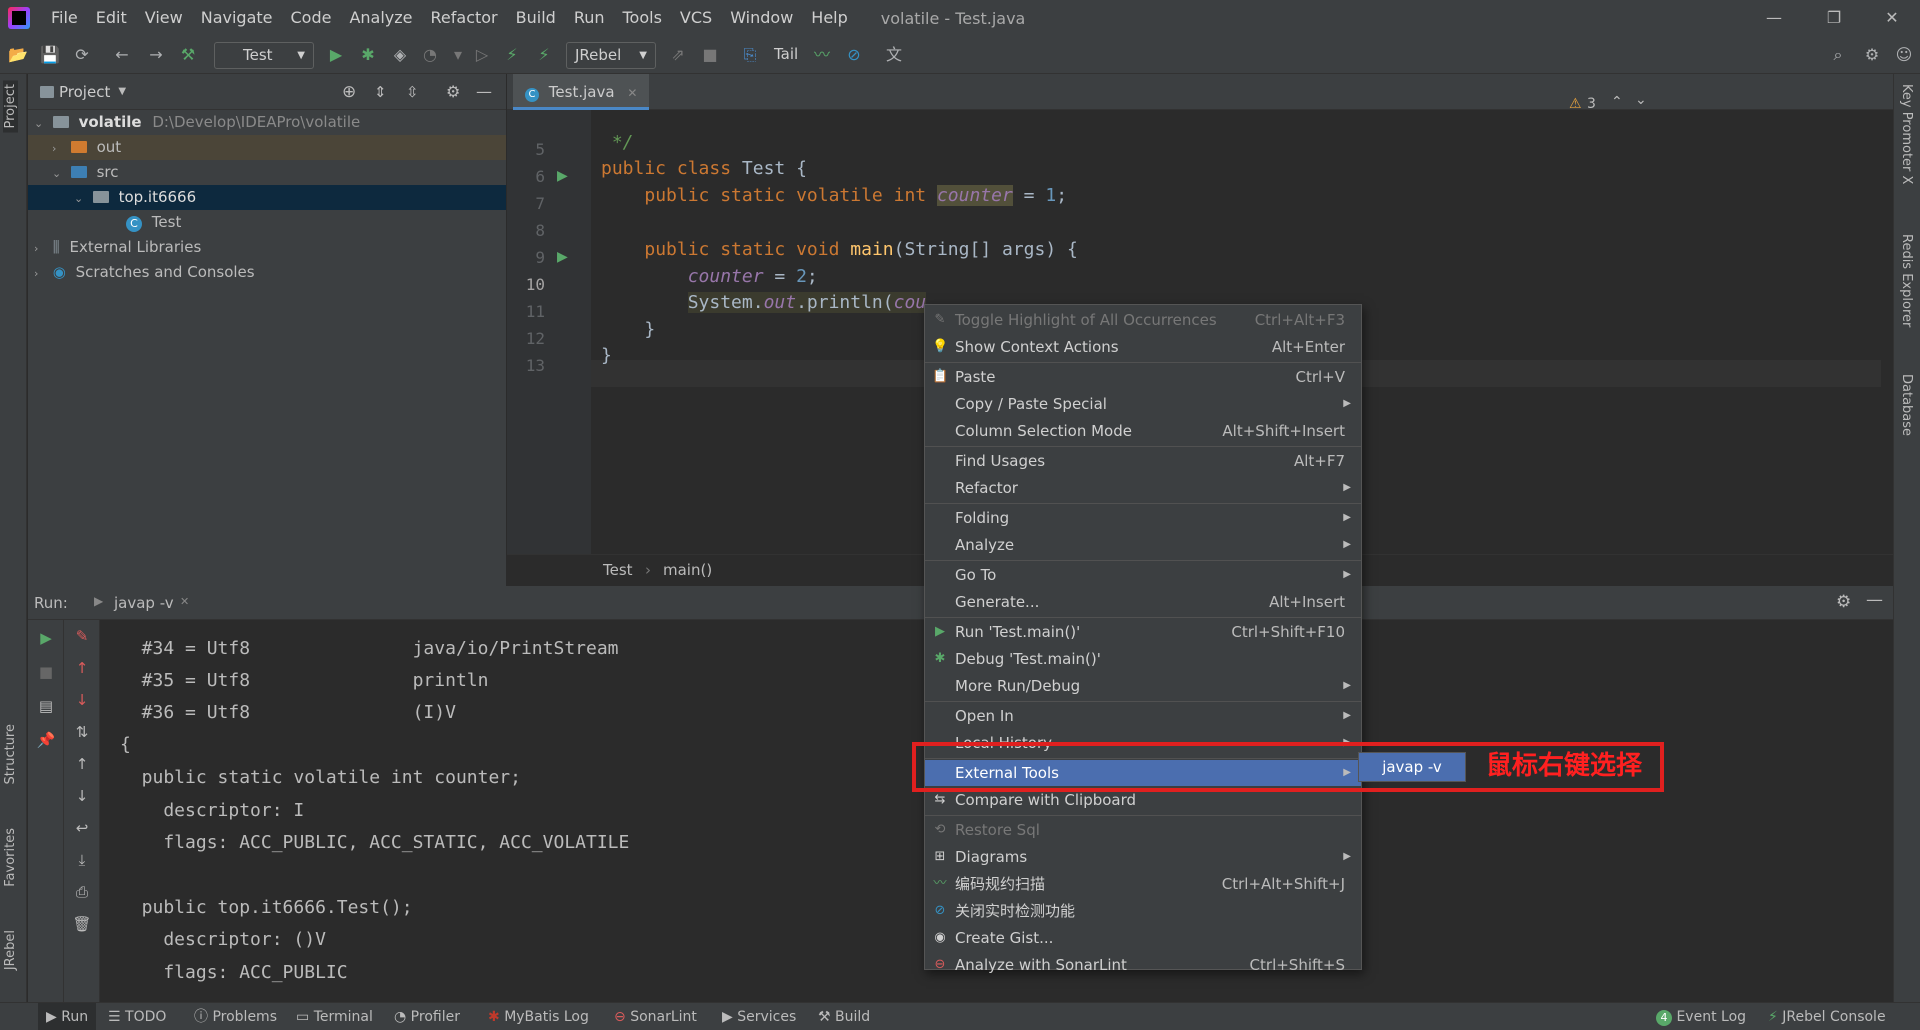  Describe the element at coordinates (267, 272) in the screenshot. I see `tree-item-scratches: › ◉ Scratches and Consoles` at that location.